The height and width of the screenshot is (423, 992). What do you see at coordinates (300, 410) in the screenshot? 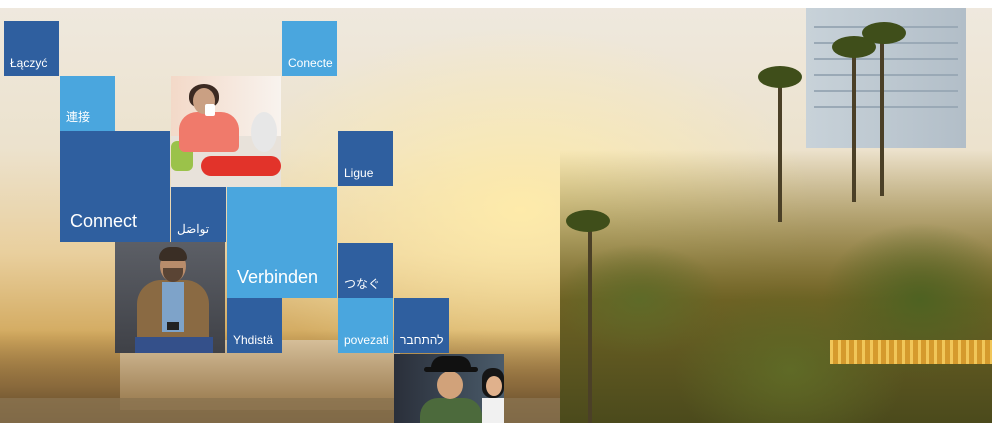
I see `road` at bounding box center [300, 410].